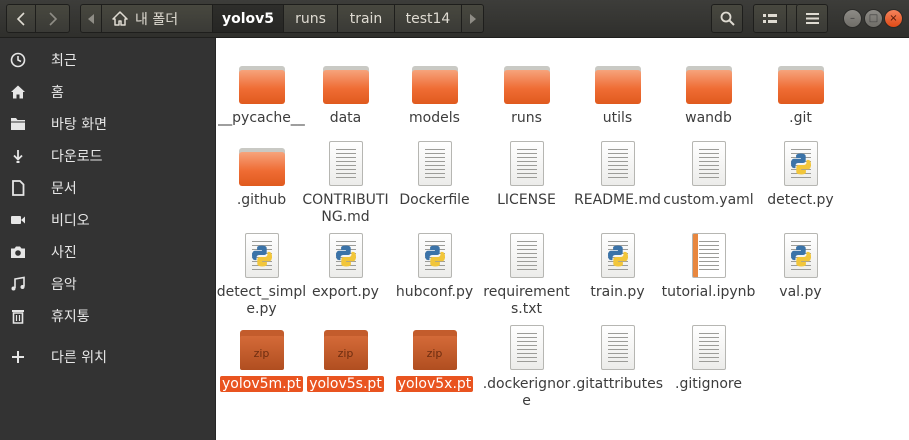 Image resolution: width=909 pixels, height=440 pixels. Describe the element at coordinates (261, 272) in the screenshot. I see `file-item: detect_simple.py` at that location.